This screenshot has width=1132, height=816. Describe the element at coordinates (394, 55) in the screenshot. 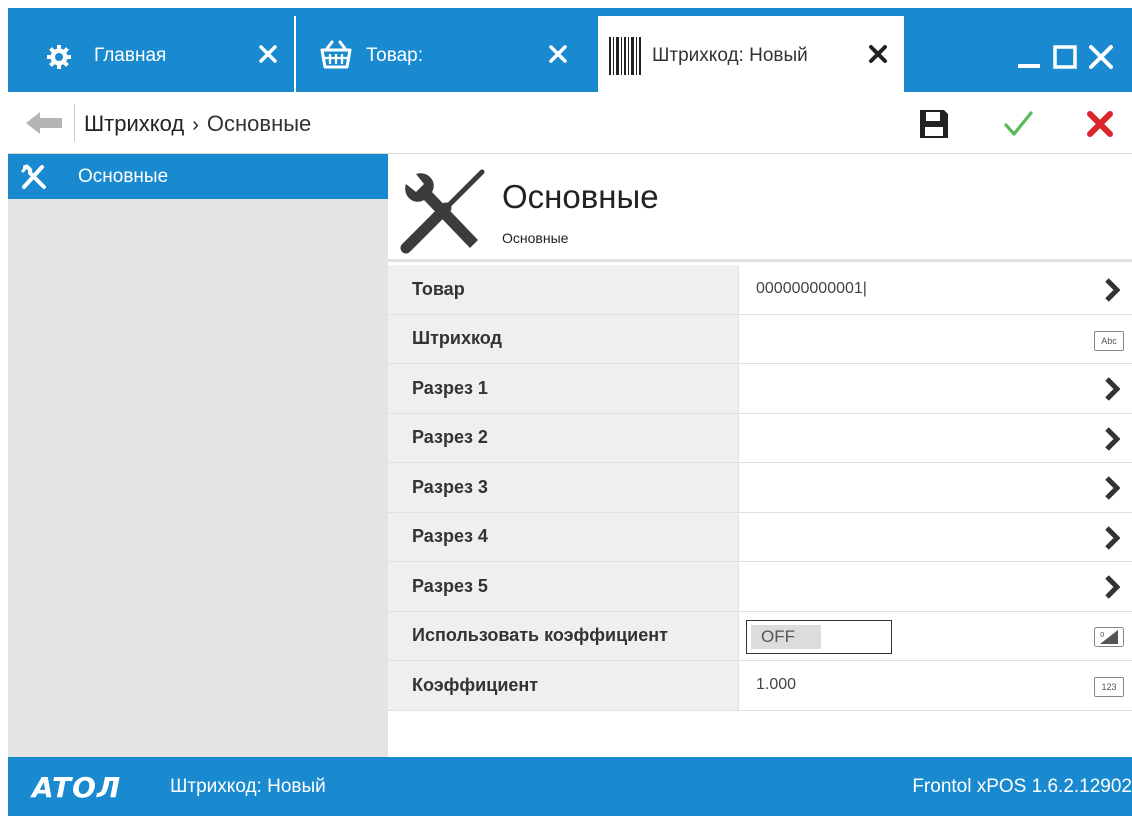

I see `tab-product-label: Товар:` at that location.